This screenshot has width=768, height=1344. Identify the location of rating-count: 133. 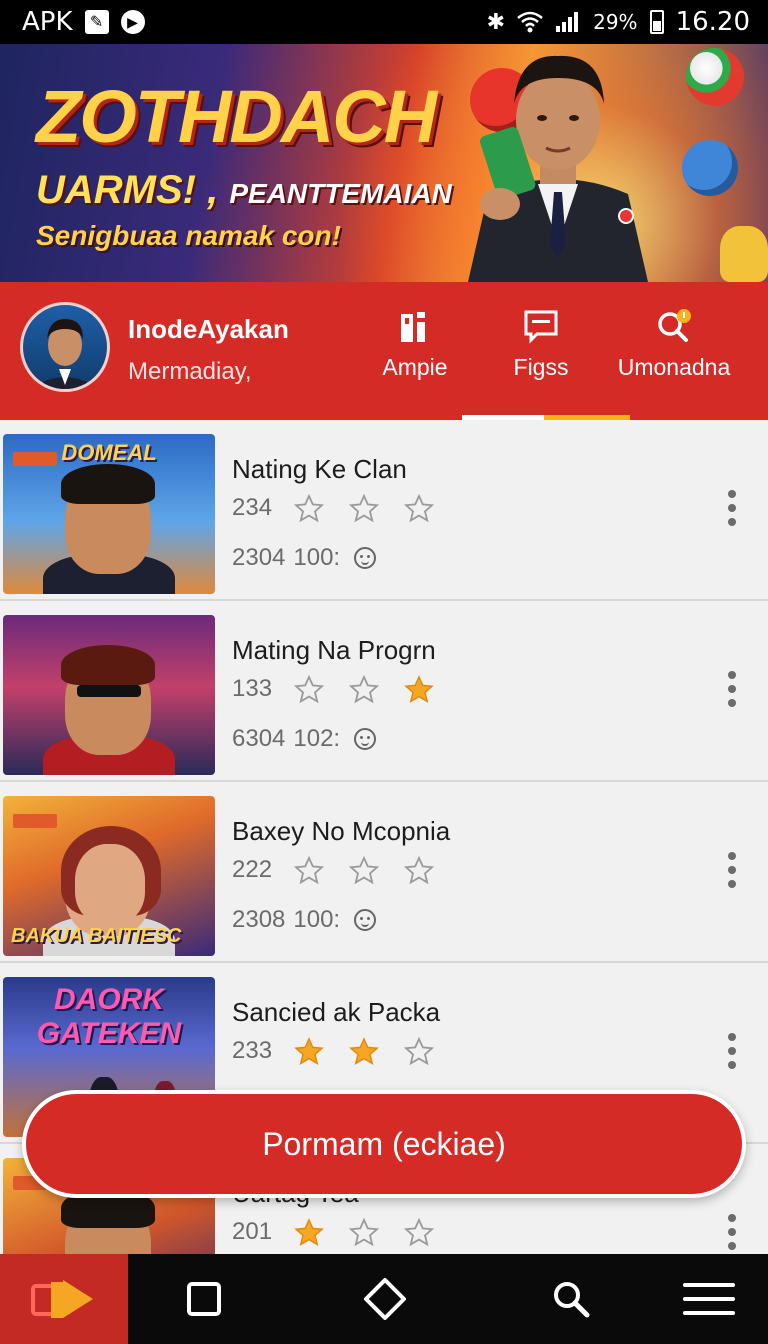
(252, 688).